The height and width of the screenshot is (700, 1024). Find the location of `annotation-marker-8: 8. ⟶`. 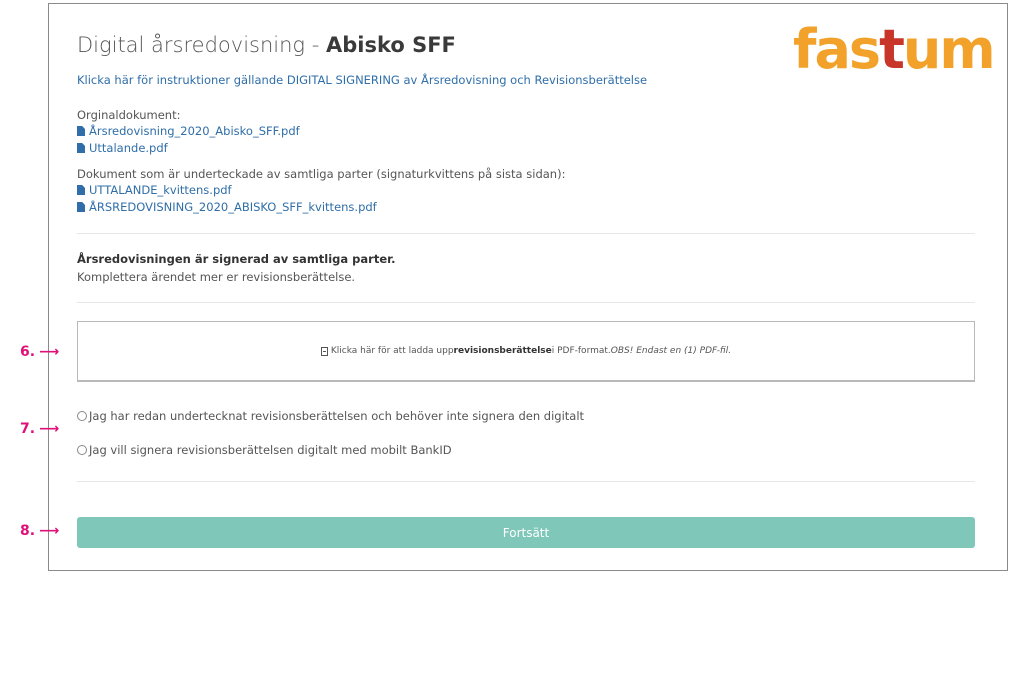

annotation-marker-8: 8. ⟶ is located at coordinates (40, 531).